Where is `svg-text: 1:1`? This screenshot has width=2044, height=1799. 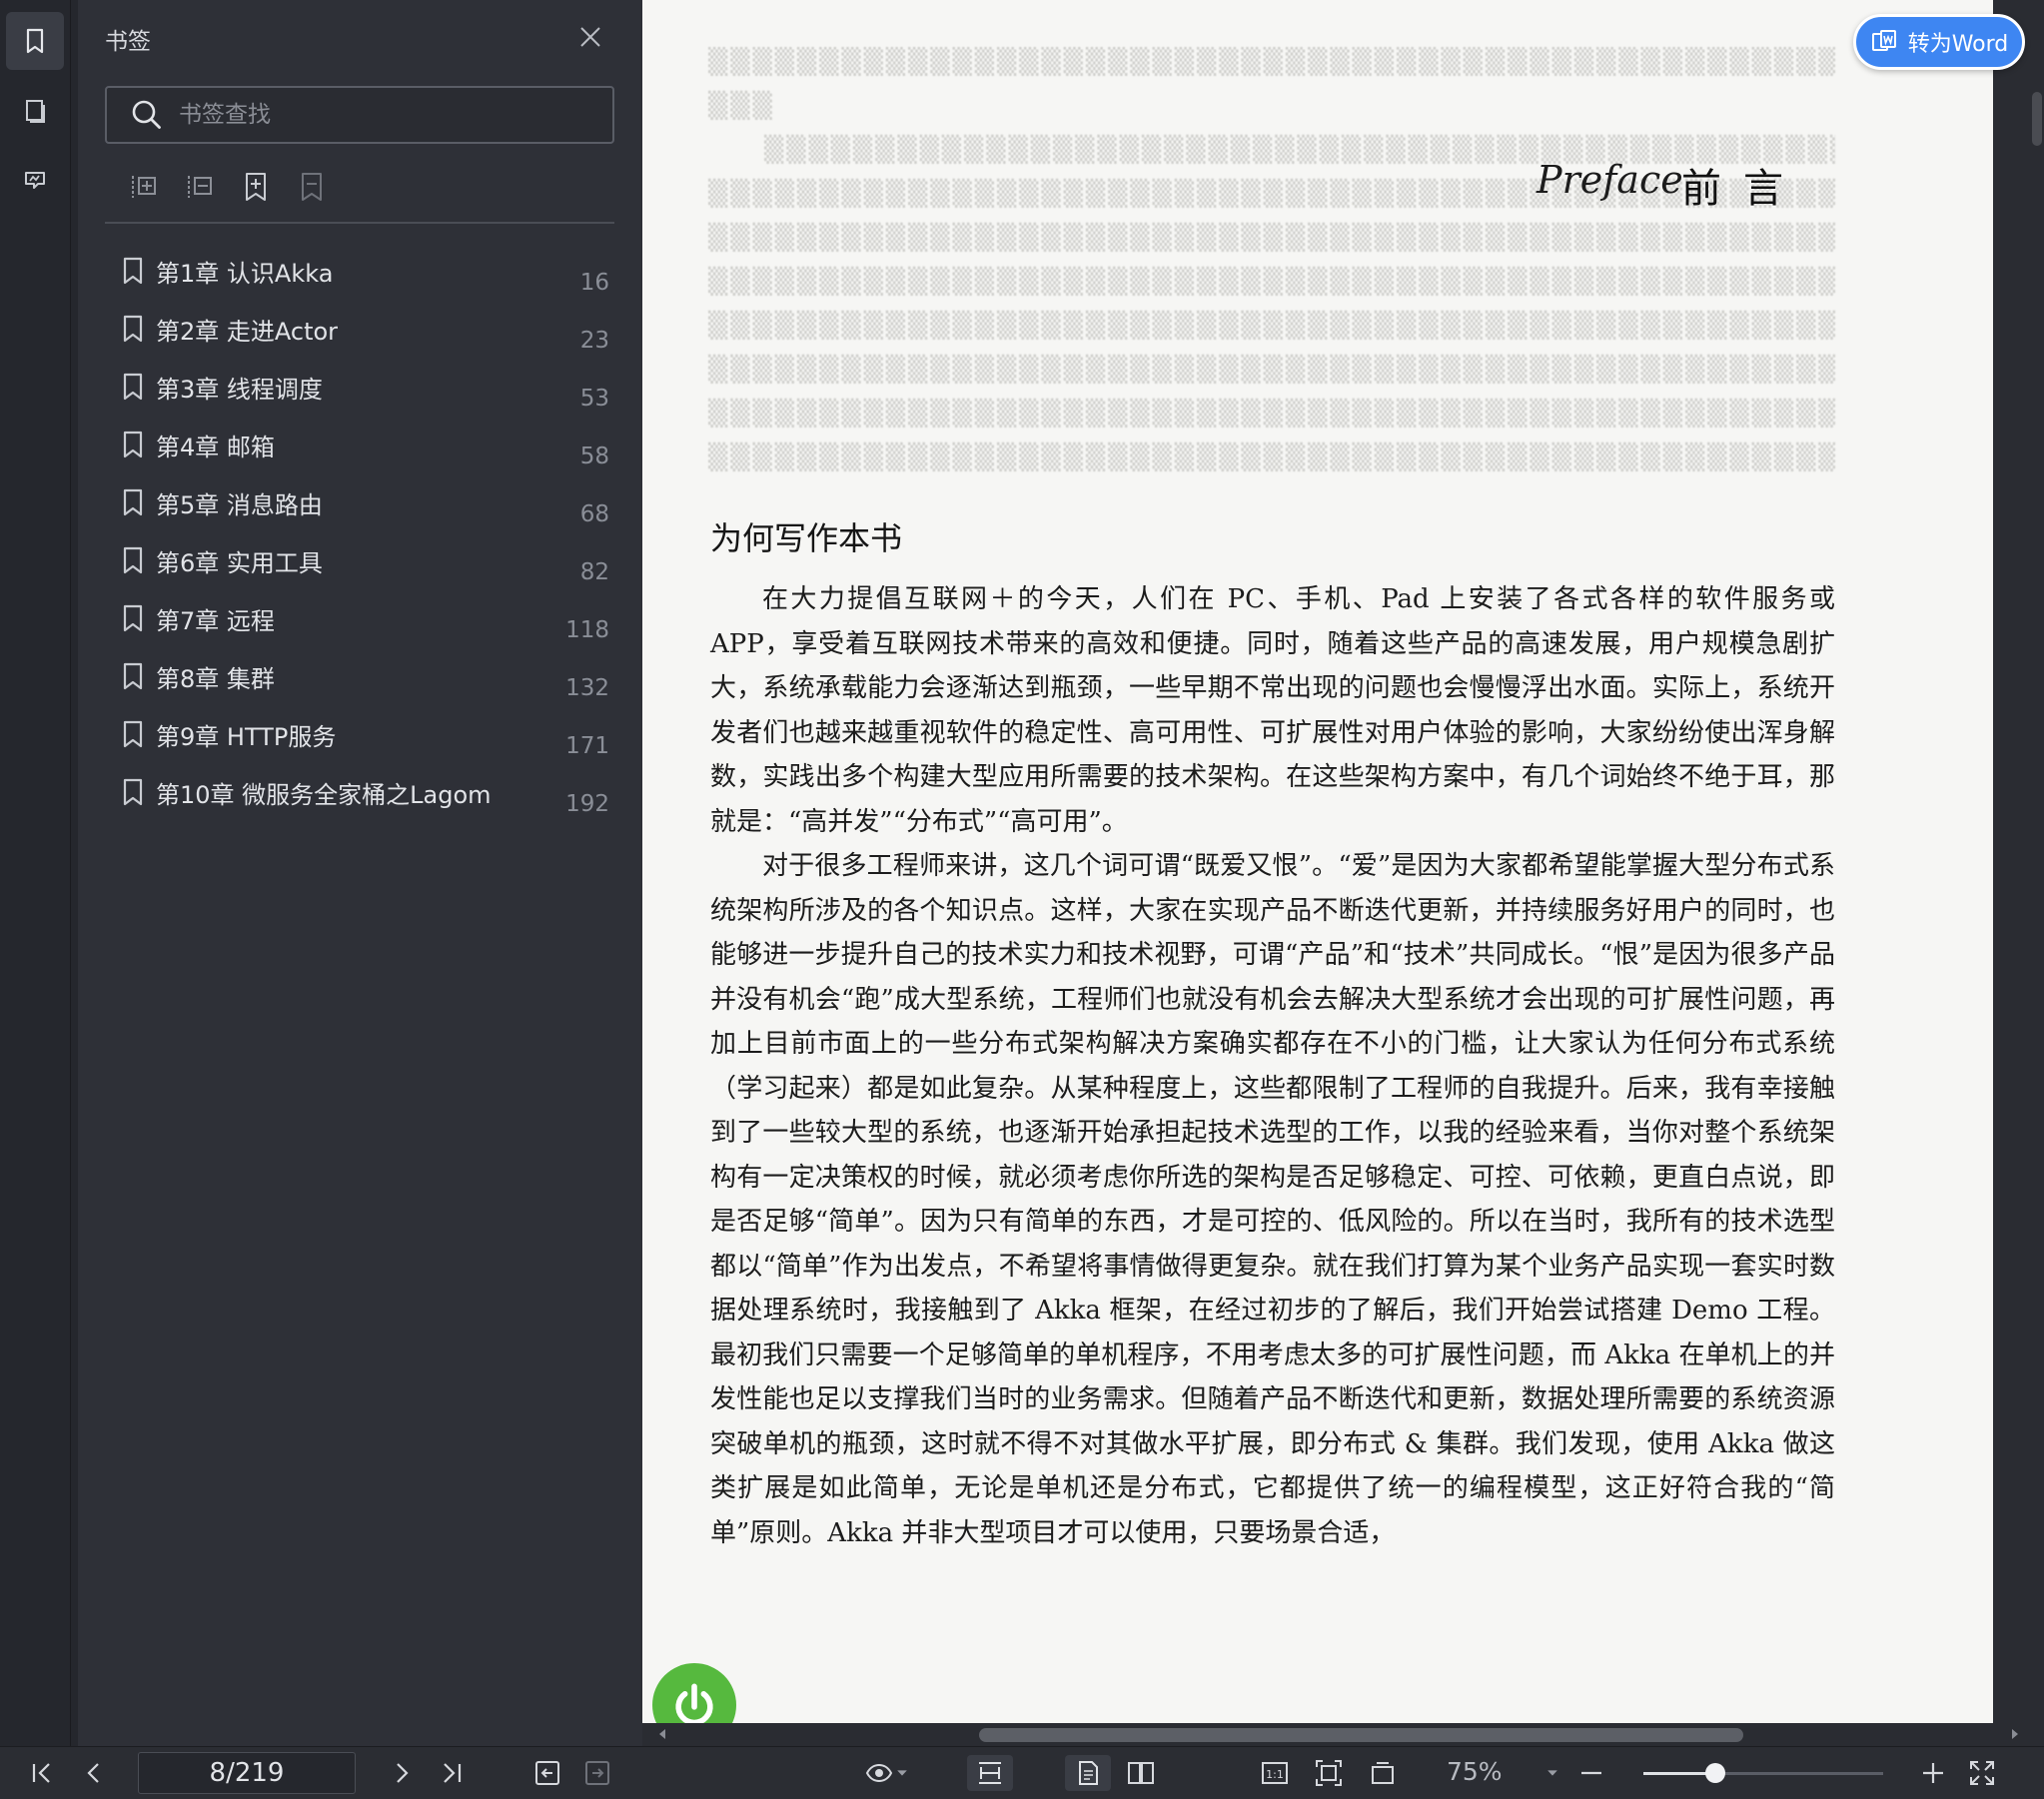
svg-text: 1:1 is located at coordinates (1275, 1774).